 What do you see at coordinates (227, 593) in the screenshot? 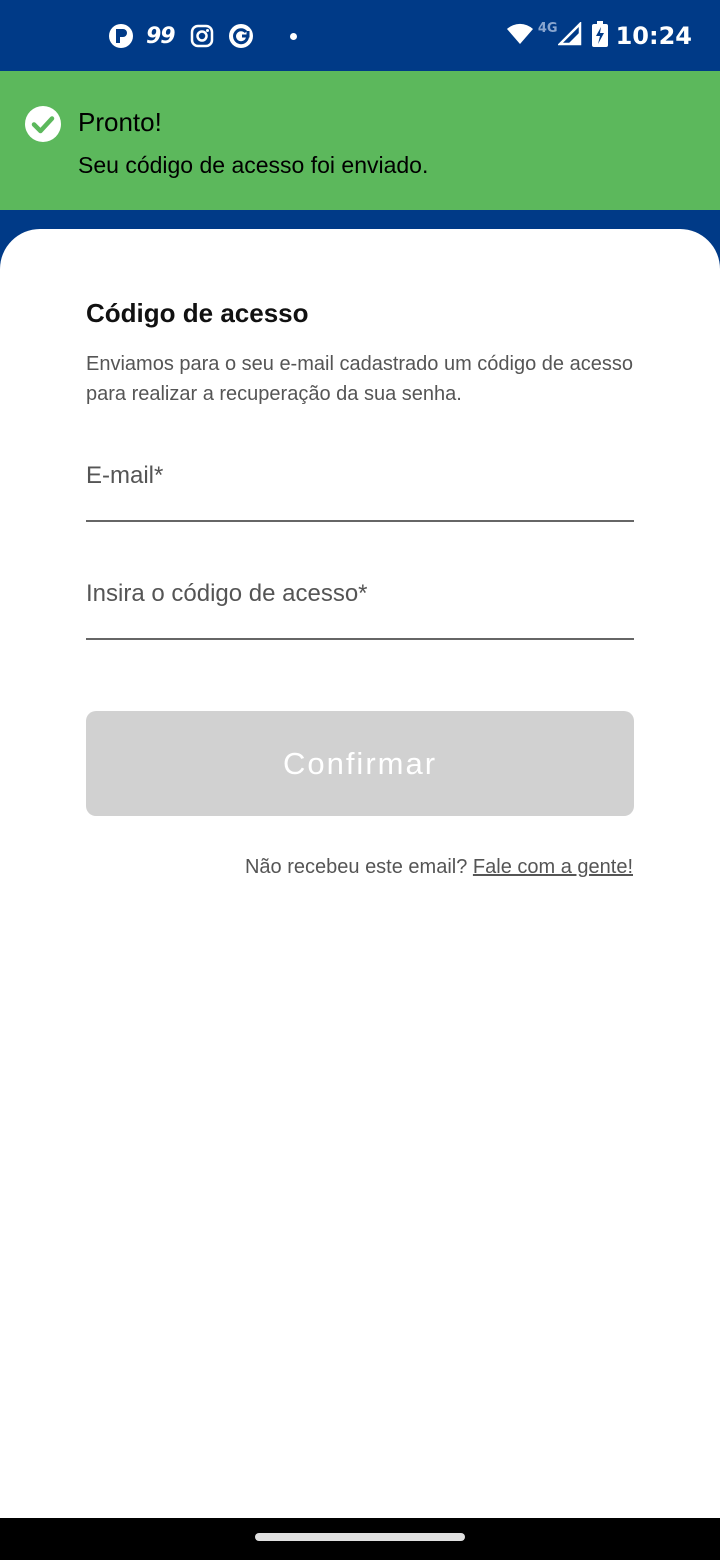
I see `access-code-field-label: Insira o código de acesso*` at bounding box center [227, 593].